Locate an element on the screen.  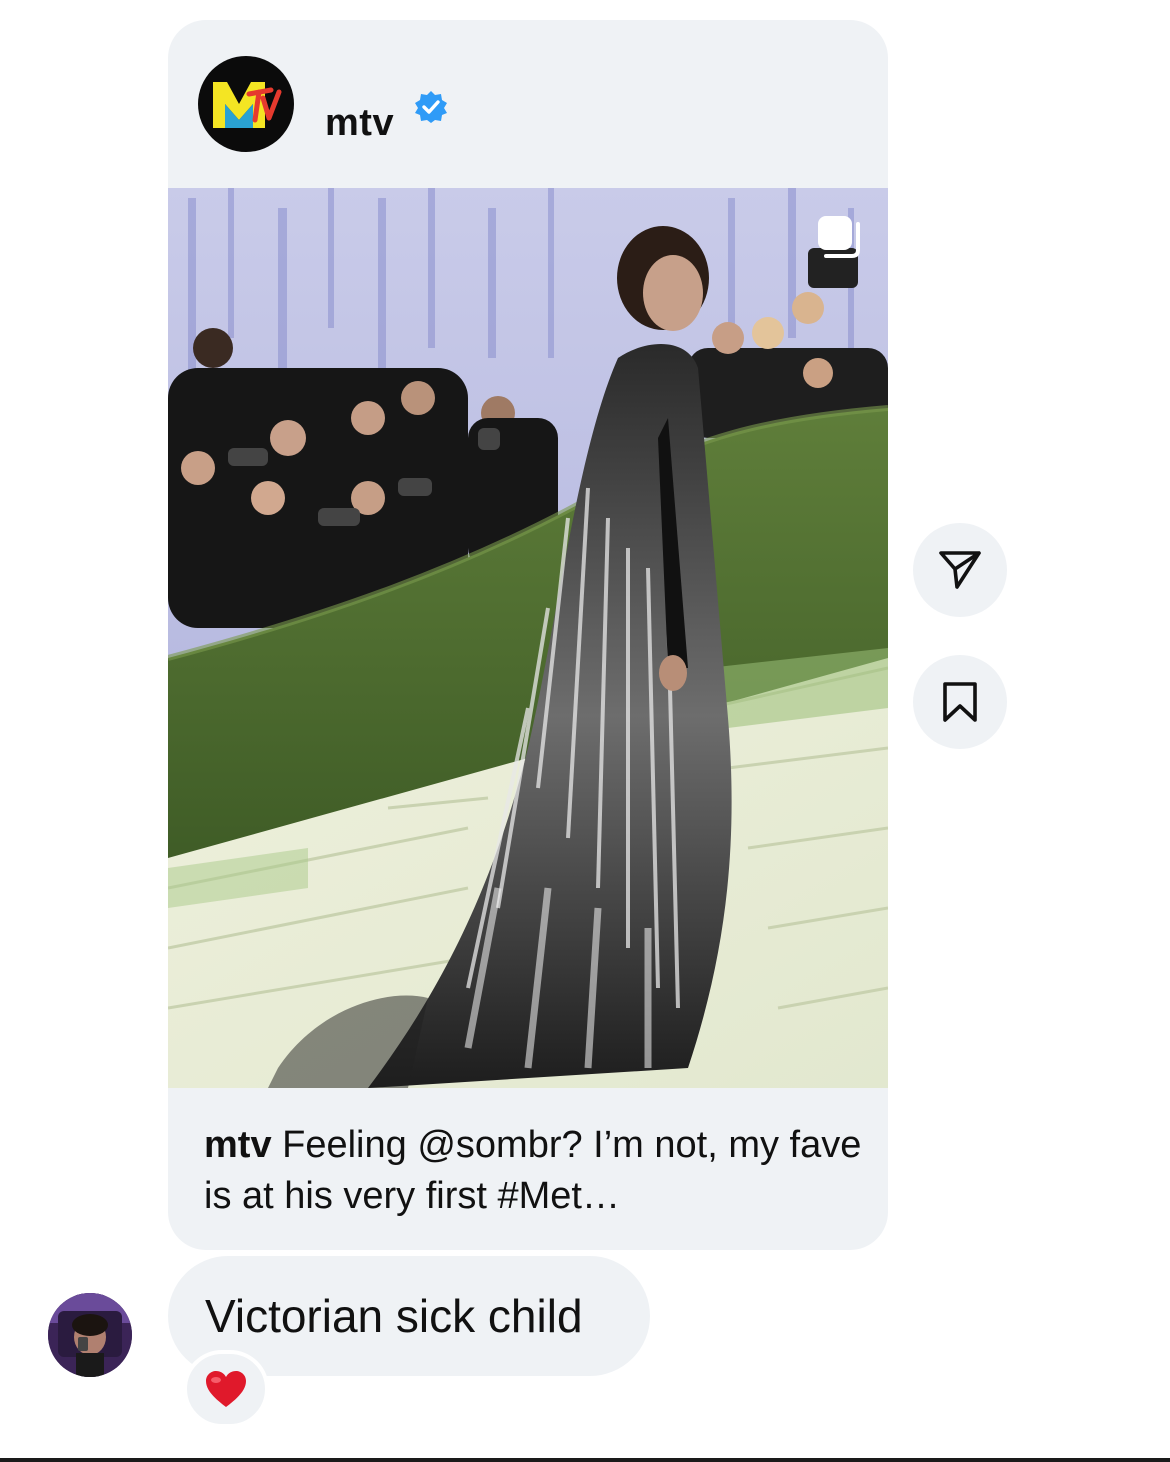
sender-avatar-image is located at coordinates (90, 1335).